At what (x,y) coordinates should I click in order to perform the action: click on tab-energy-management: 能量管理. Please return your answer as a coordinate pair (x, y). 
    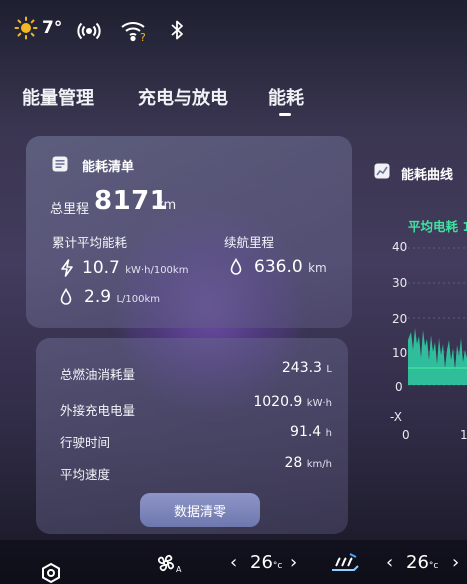
    Looking at the image, I should click on (58, 97).